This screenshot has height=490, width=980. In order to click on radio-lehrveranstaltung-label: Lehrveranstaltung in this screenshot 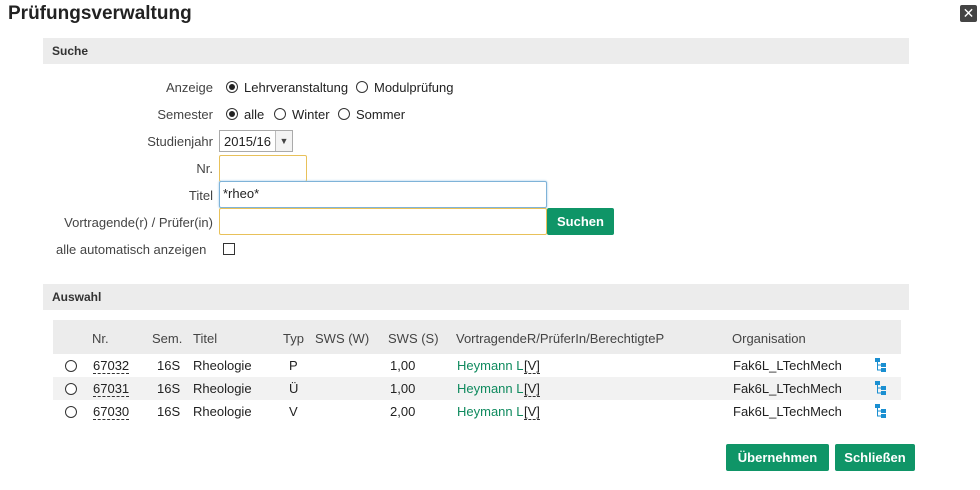, I will do `click(296, 87)`.